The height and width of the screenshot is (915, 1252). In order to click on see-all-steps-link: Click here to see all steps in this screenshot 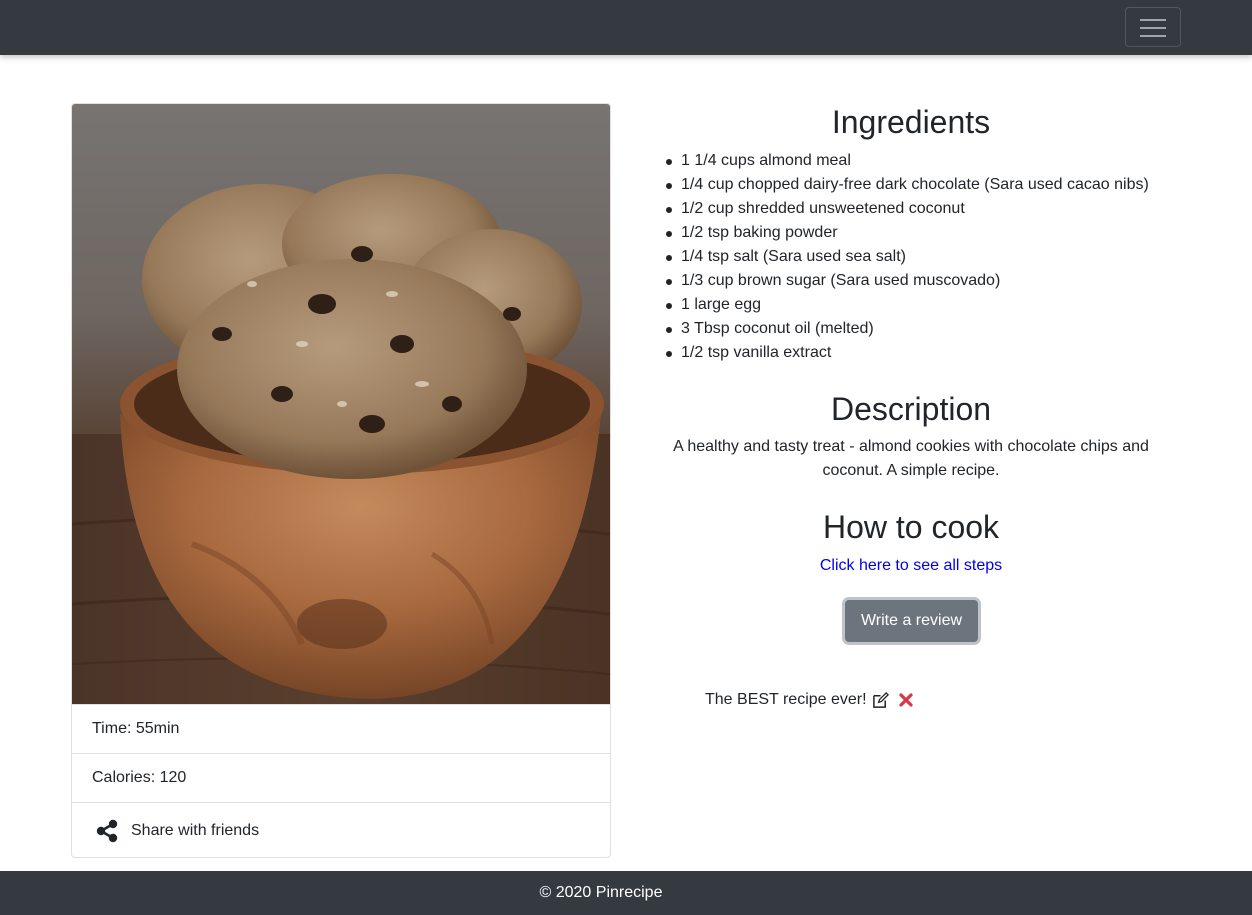, I will do `click(911, 565)`.